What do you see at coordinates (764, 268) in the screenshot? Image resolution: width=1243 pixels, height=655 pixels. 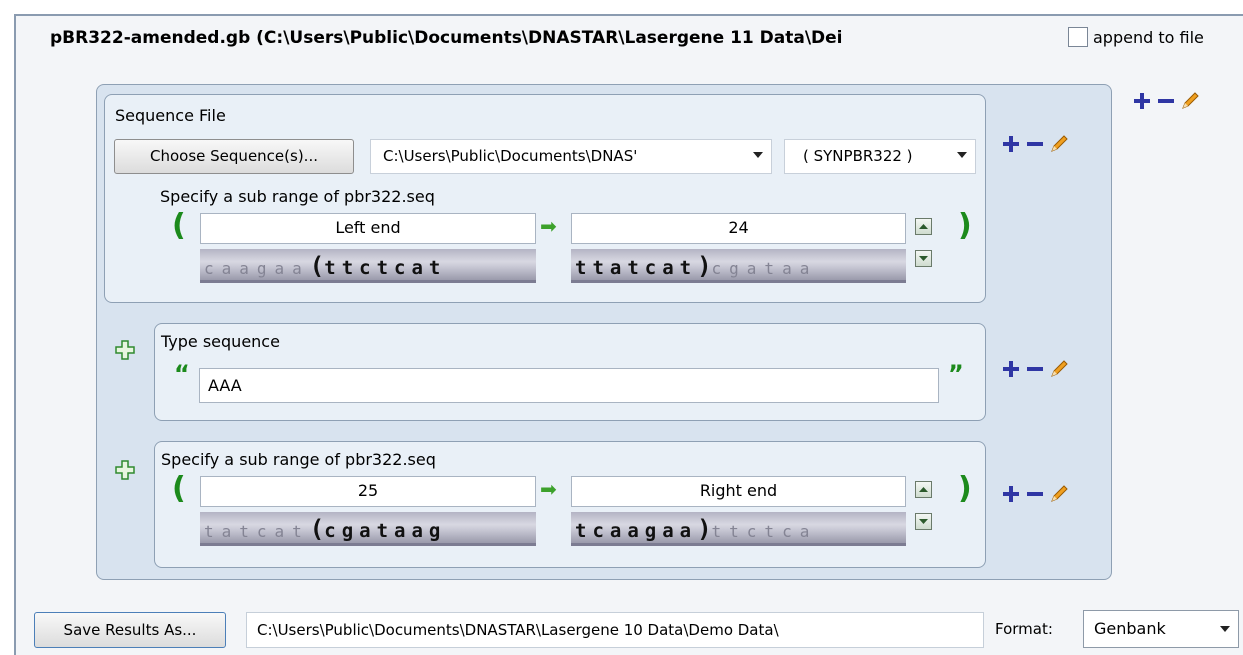 I see `right-flank-sequence: cgataa` at bounding box center [764, 268].